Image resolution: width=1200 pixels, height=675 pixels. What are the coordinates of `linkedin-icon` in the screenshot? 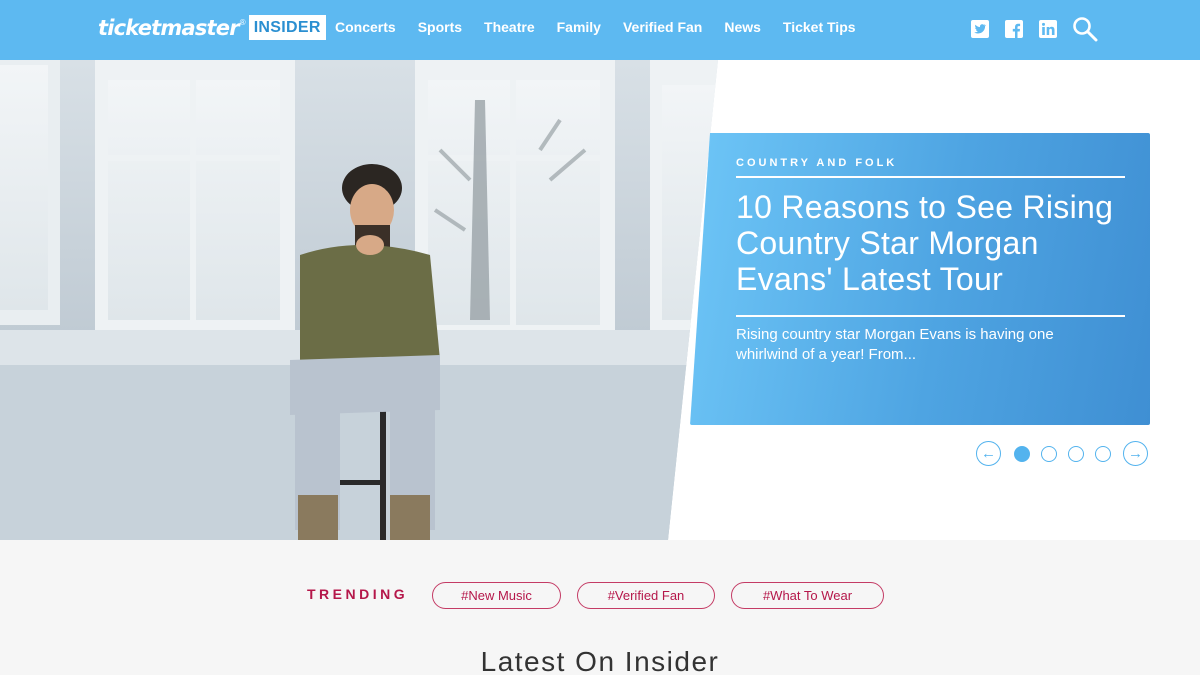 It's located at (1048, 29).